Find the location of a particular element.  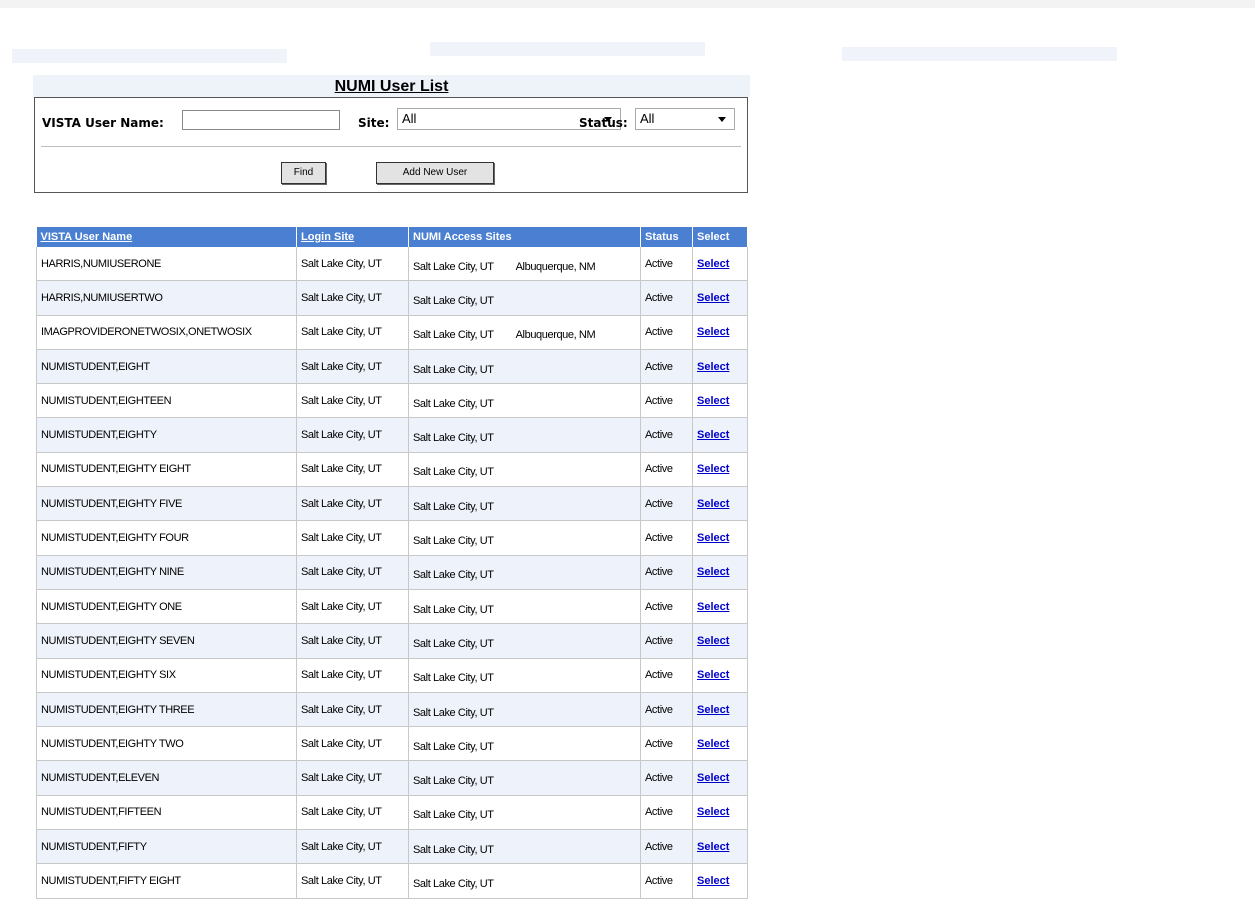

header-placeholder-center is located at coordinates (567, 49).